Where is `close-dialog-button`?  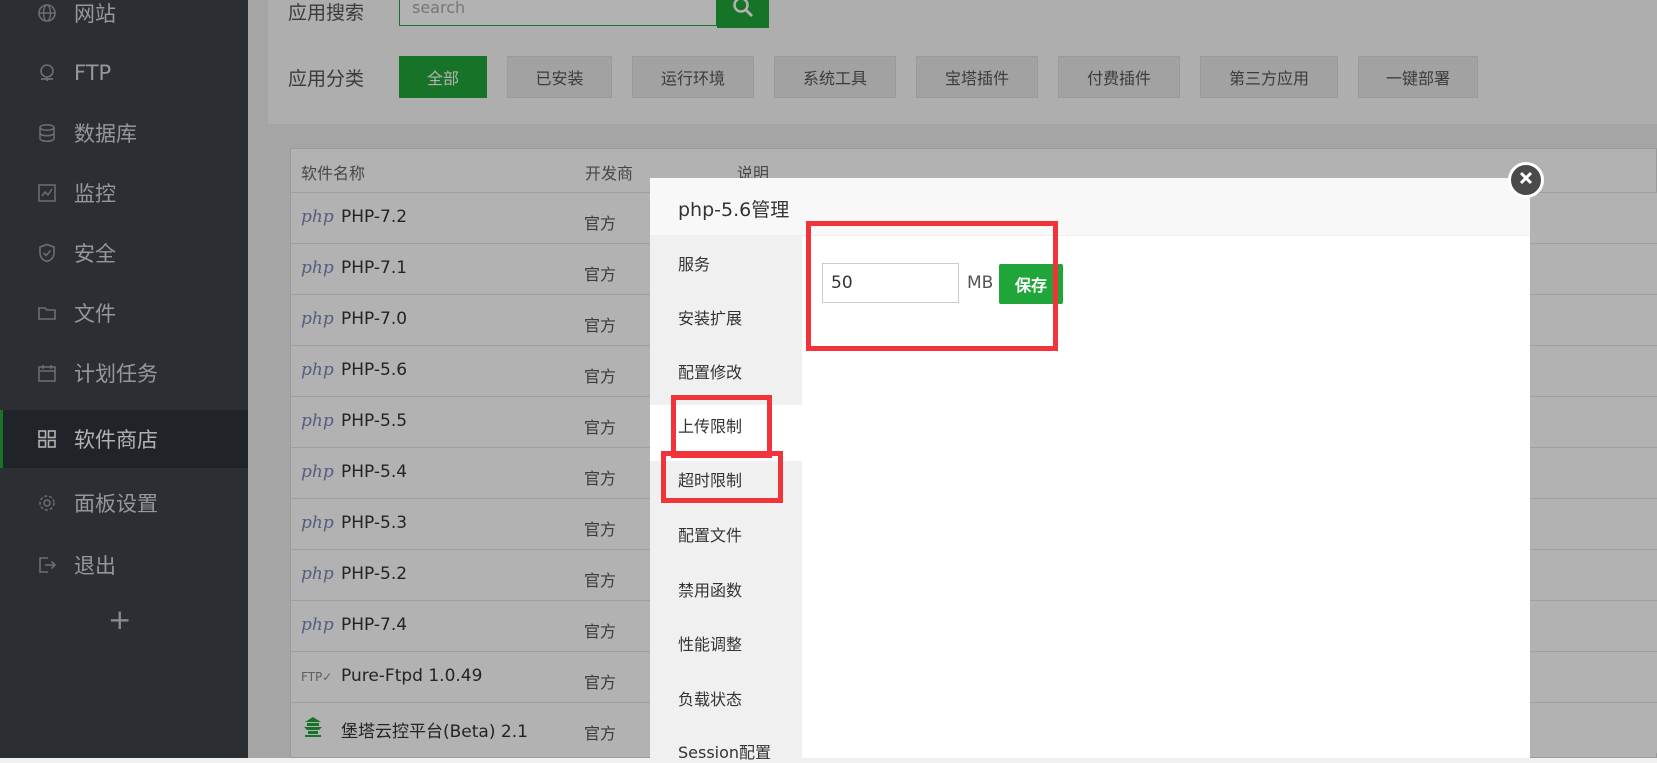
close-dialog-button is located at coordinates (1526, 180).